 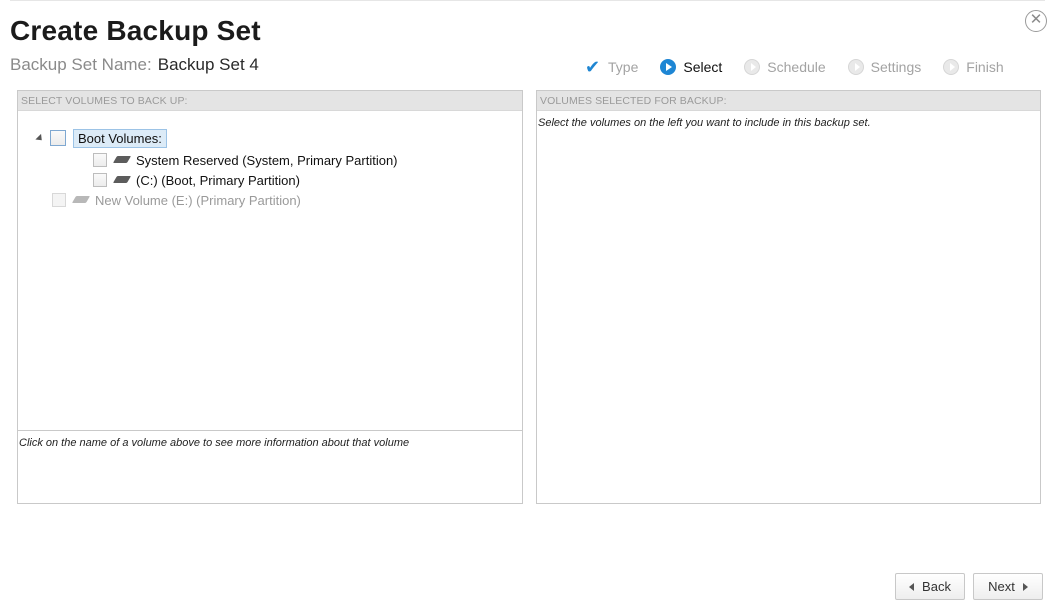 I want to click on tree-group-boot-volumes: Boot Volumes:, so click(x=101, y=138).